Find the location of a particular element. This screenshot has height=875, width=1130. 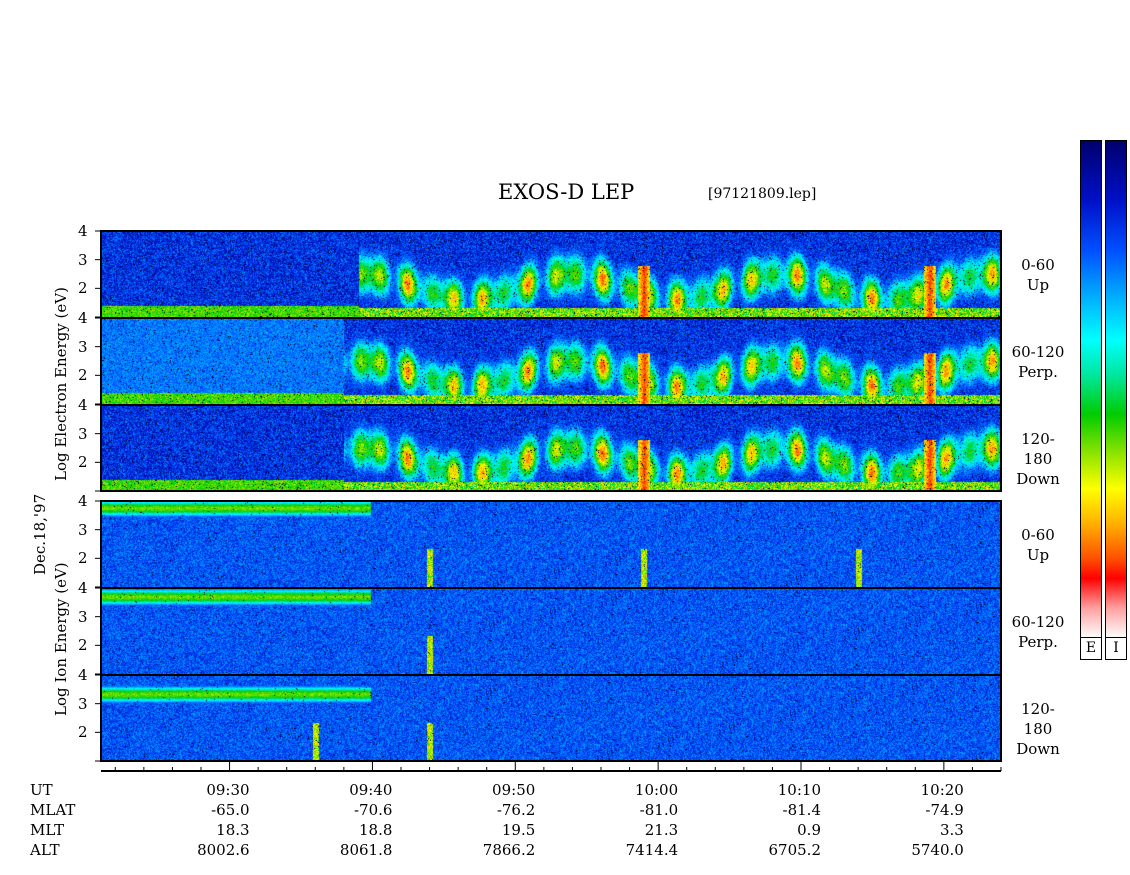

row-value-mlt: 3.3 is located at coordinates (951, 830).